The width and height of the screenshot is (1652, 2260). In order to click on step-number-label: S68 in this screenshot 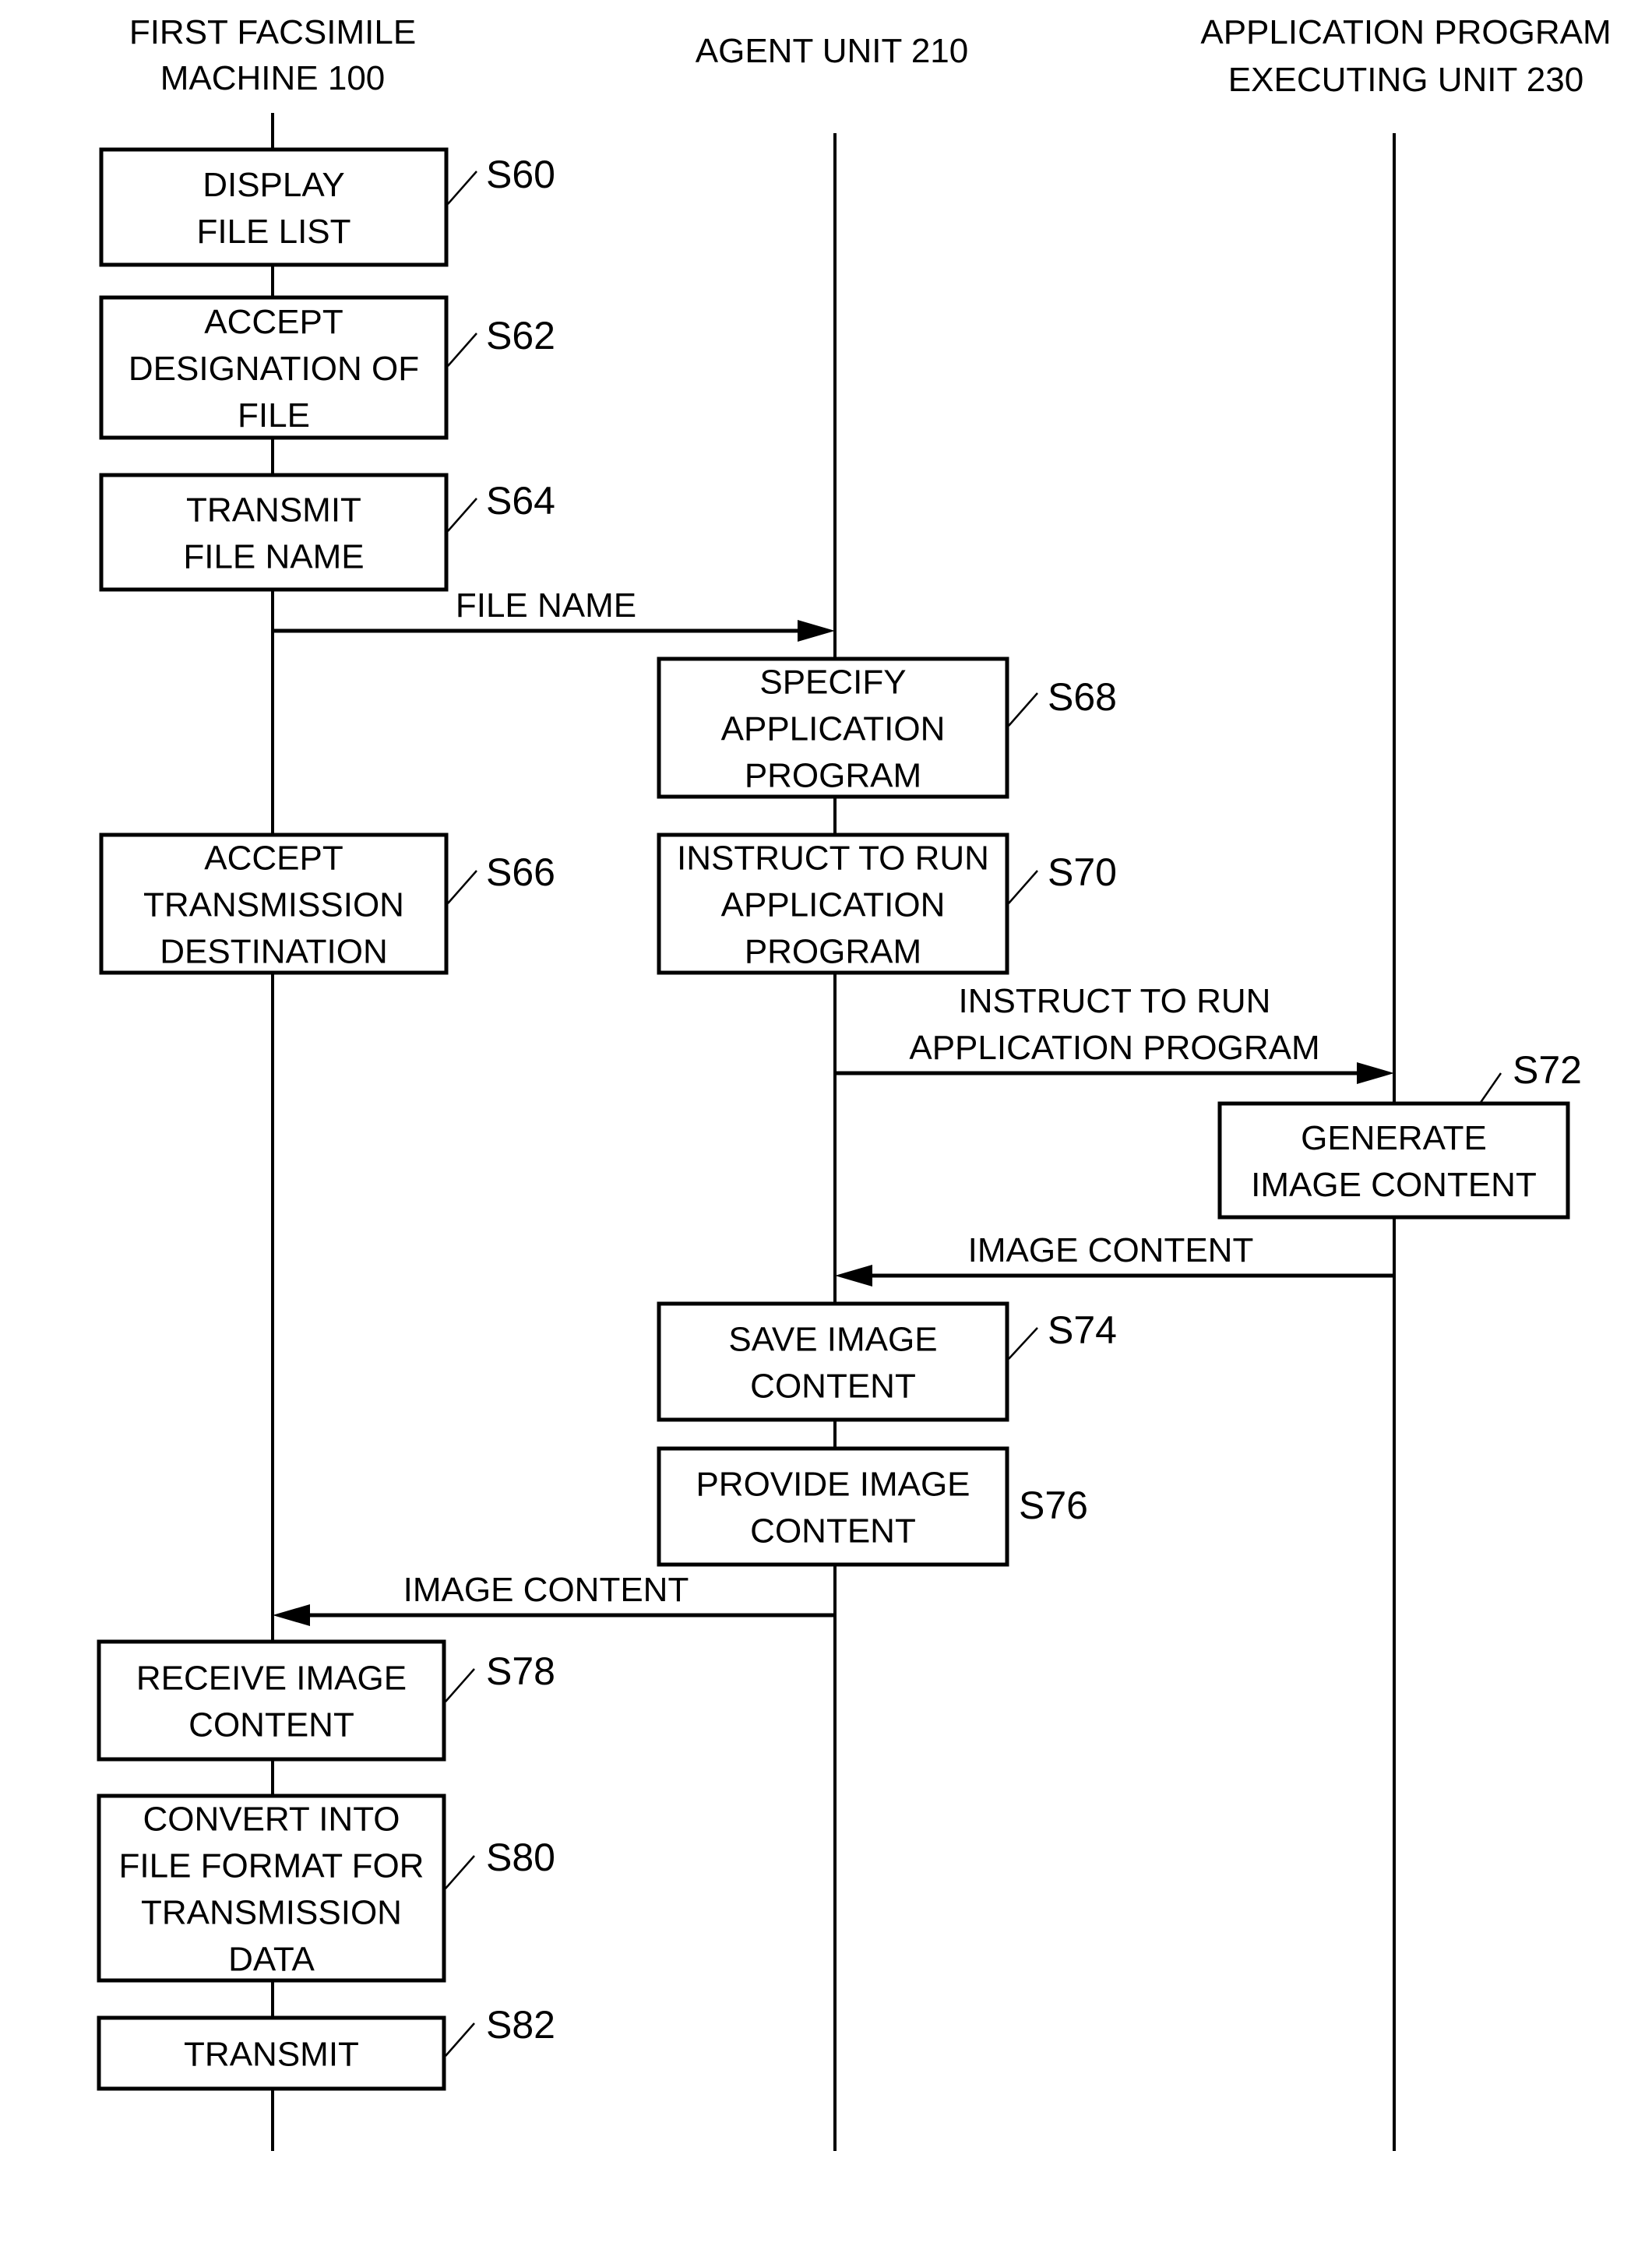, I will do `click(1082, 697)`.